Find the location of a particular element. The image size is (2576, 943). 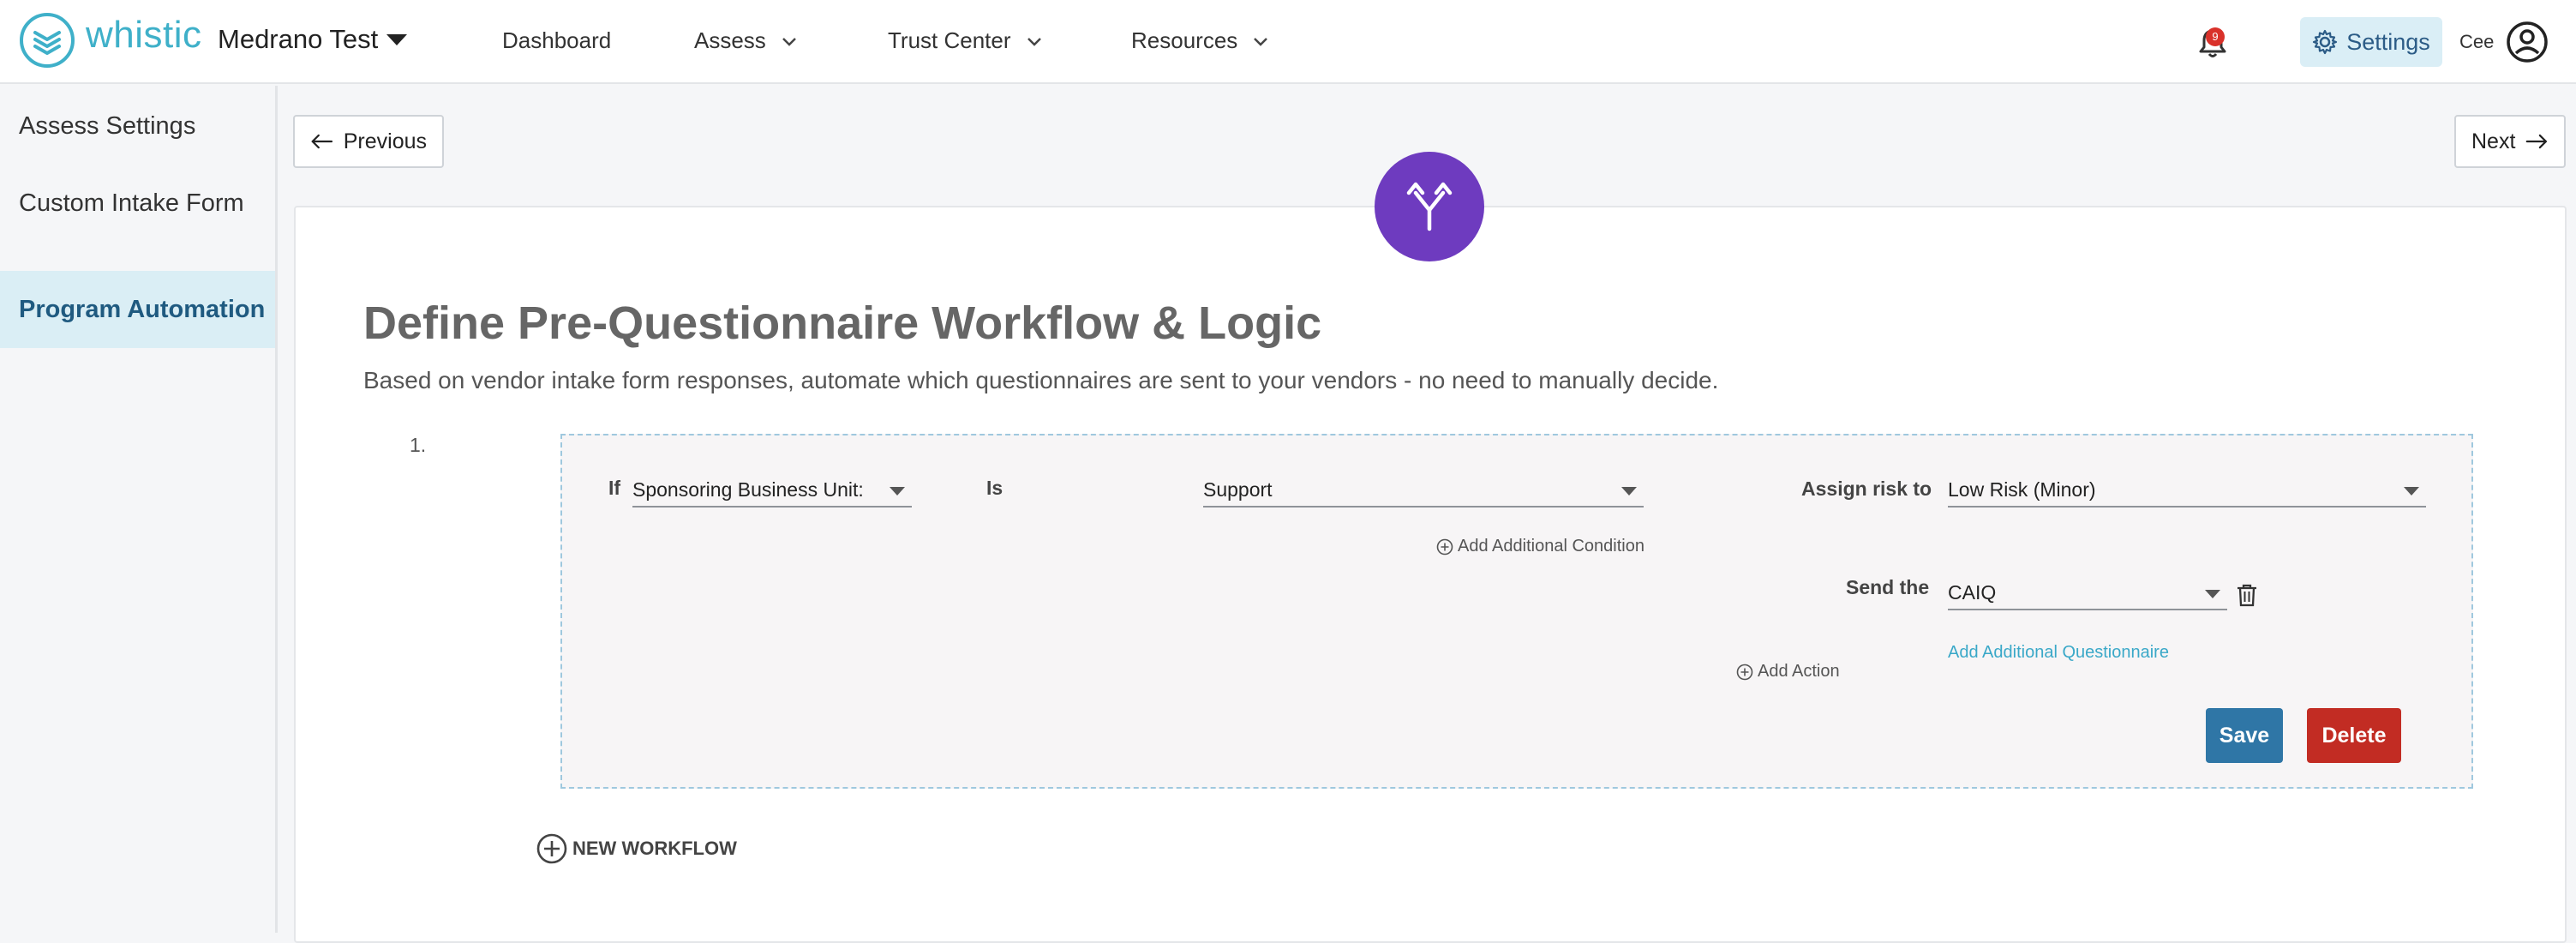

nav-dashboard: Dashboard is located at coordinates (556, 40).